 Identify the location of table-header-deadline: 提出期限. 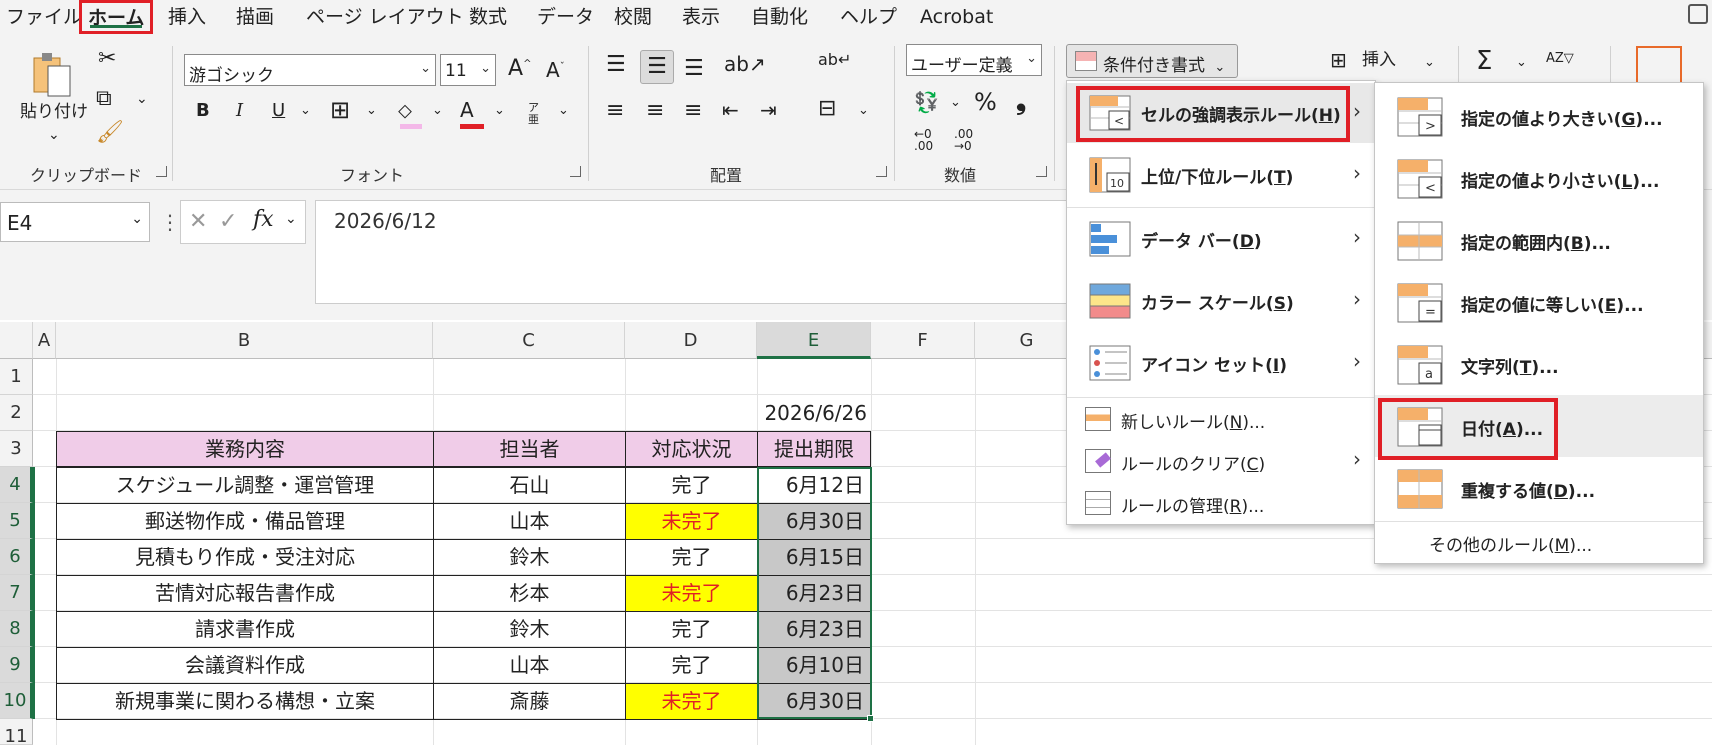
(814, 449).